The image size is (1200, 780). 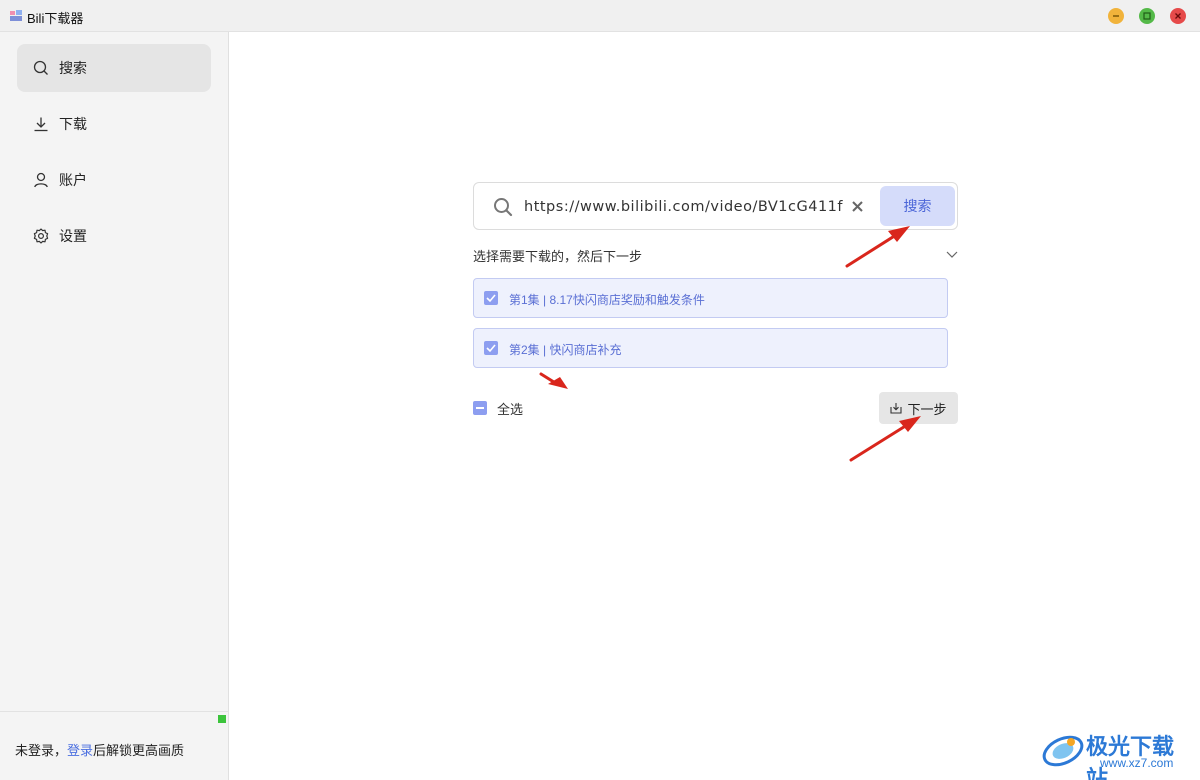 I want to click on indeterminate-checkbox-icon, so click(x=480, y=408).